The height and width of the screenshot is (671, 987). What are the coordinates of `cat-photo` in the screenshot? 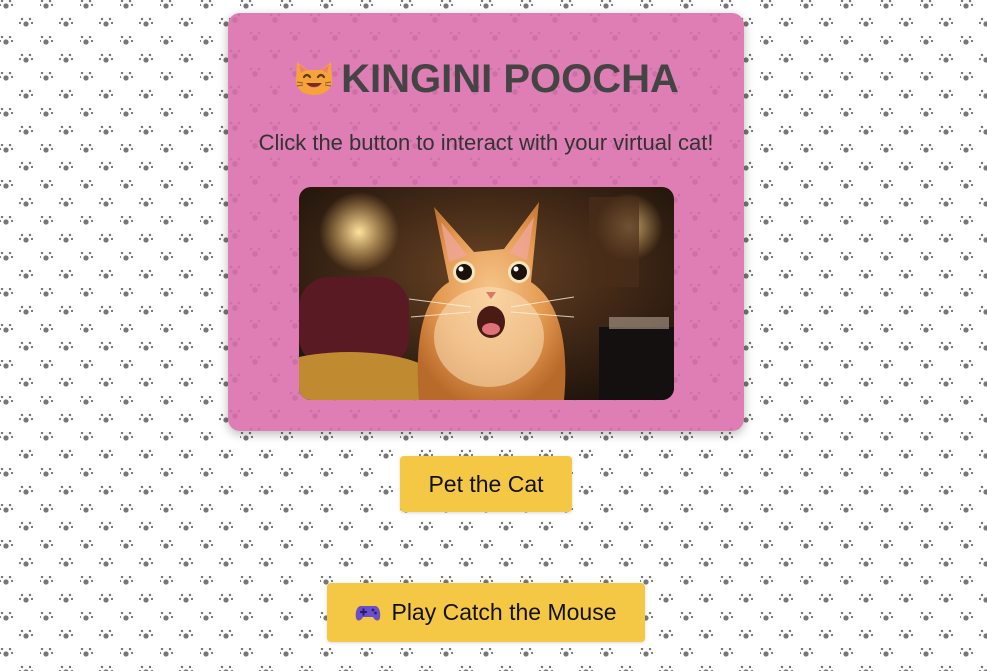 It's located at (486, 293).